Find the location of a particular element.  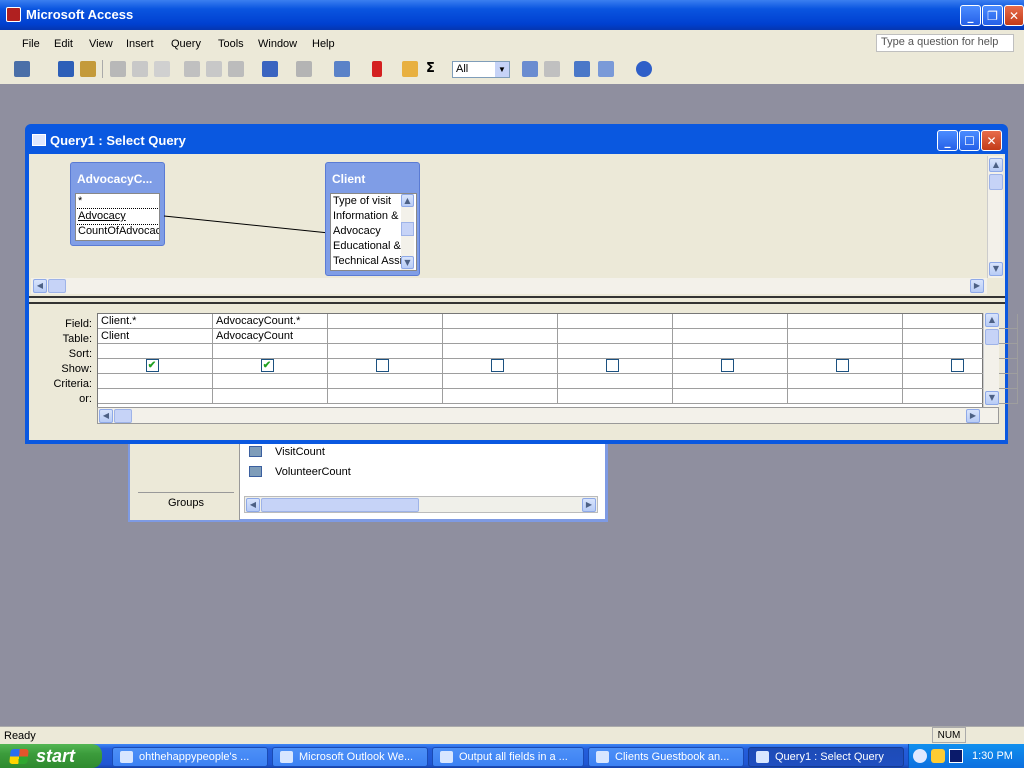

print-preview-icon is located at coordinates (140, 69).